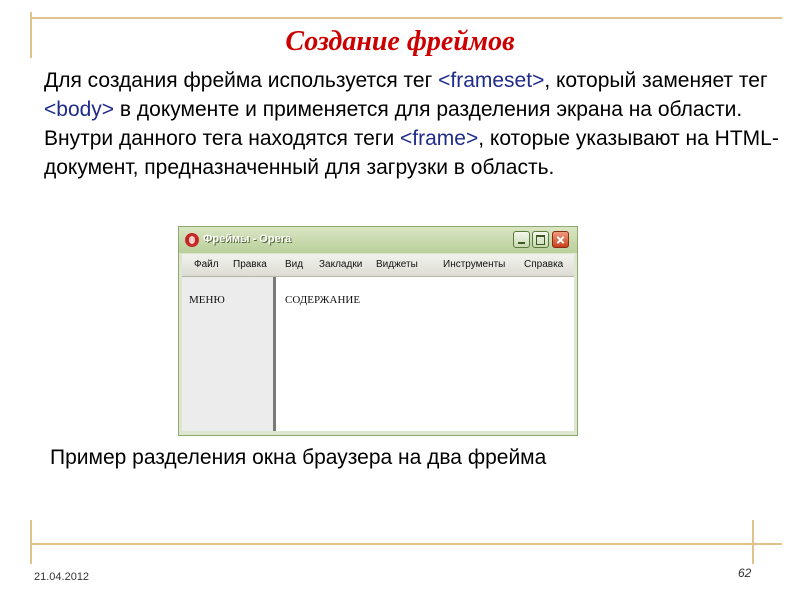 The height and width of the screenshot is (600, 800). I want to click on menu-item-bookmarks: Закладки, so click(340, 264).